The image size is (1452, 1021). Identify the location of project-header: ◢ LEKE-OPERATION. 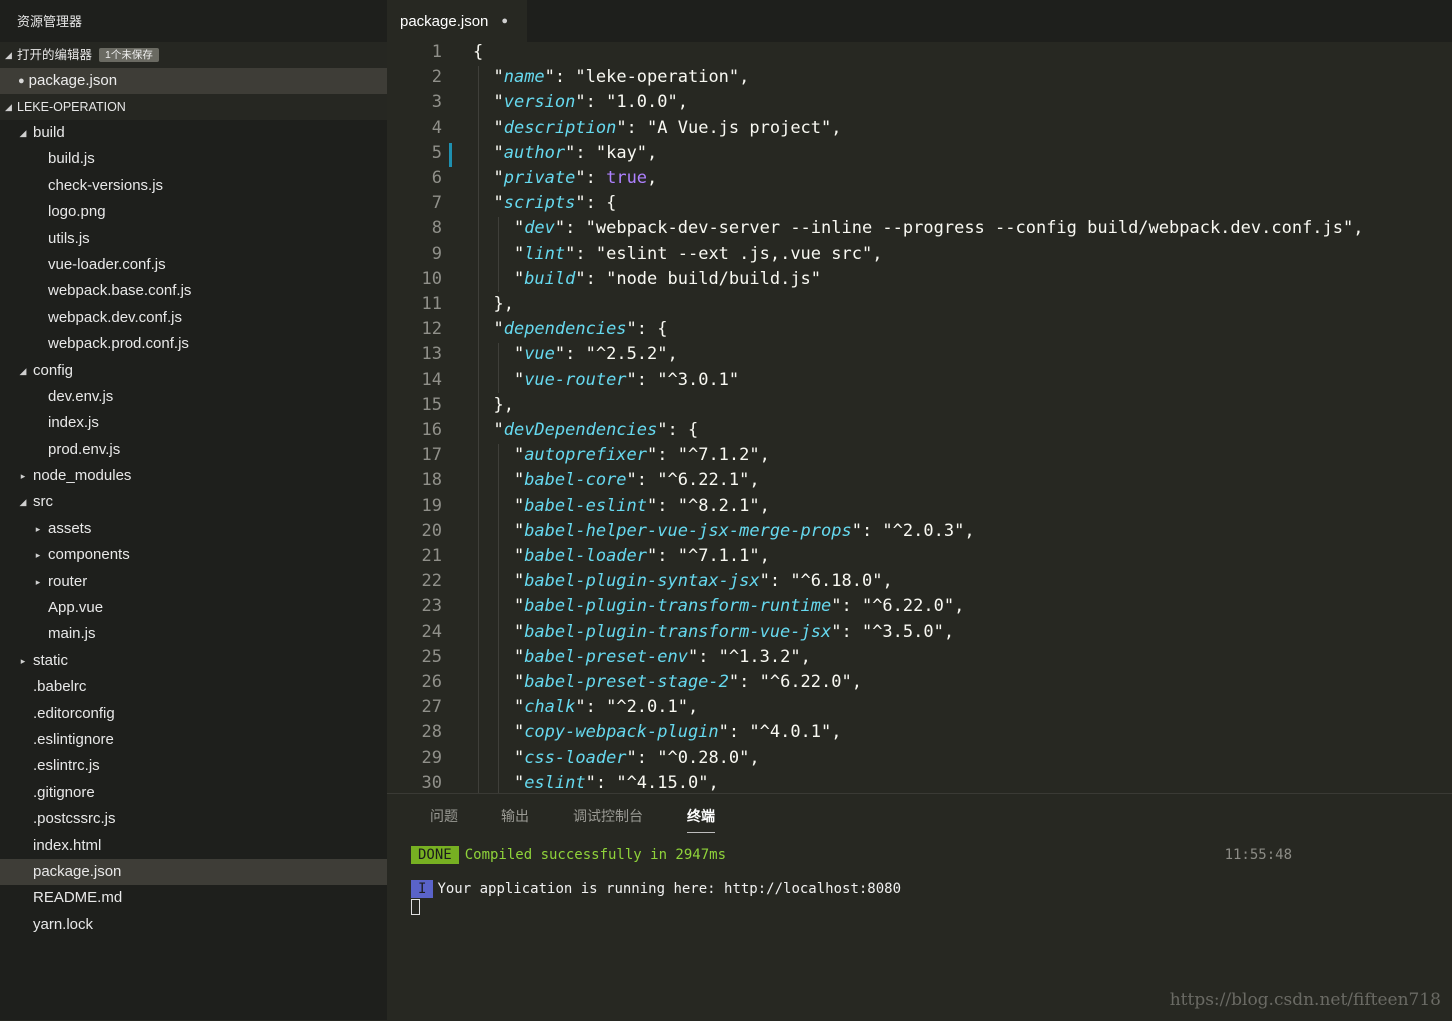
(193, 107).